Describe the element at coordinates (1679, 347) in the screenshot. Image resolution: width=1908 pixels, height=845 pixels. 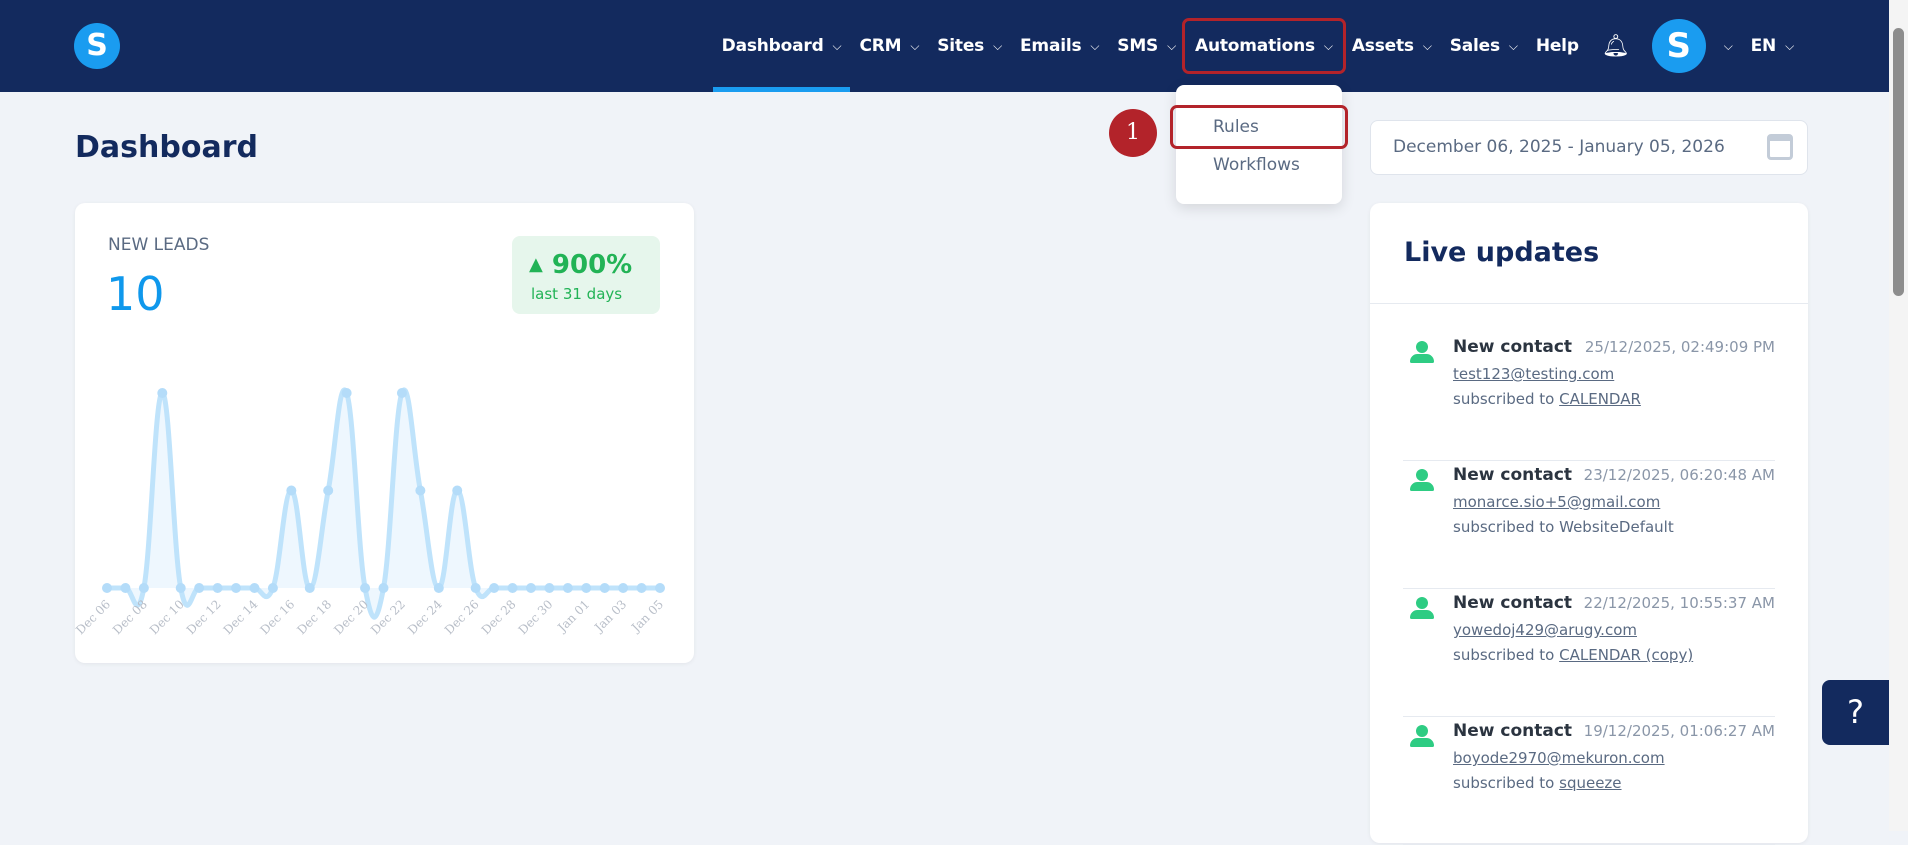
I see `update-timestamp: 25/12/2025, 02:49:09 PM` at that location.